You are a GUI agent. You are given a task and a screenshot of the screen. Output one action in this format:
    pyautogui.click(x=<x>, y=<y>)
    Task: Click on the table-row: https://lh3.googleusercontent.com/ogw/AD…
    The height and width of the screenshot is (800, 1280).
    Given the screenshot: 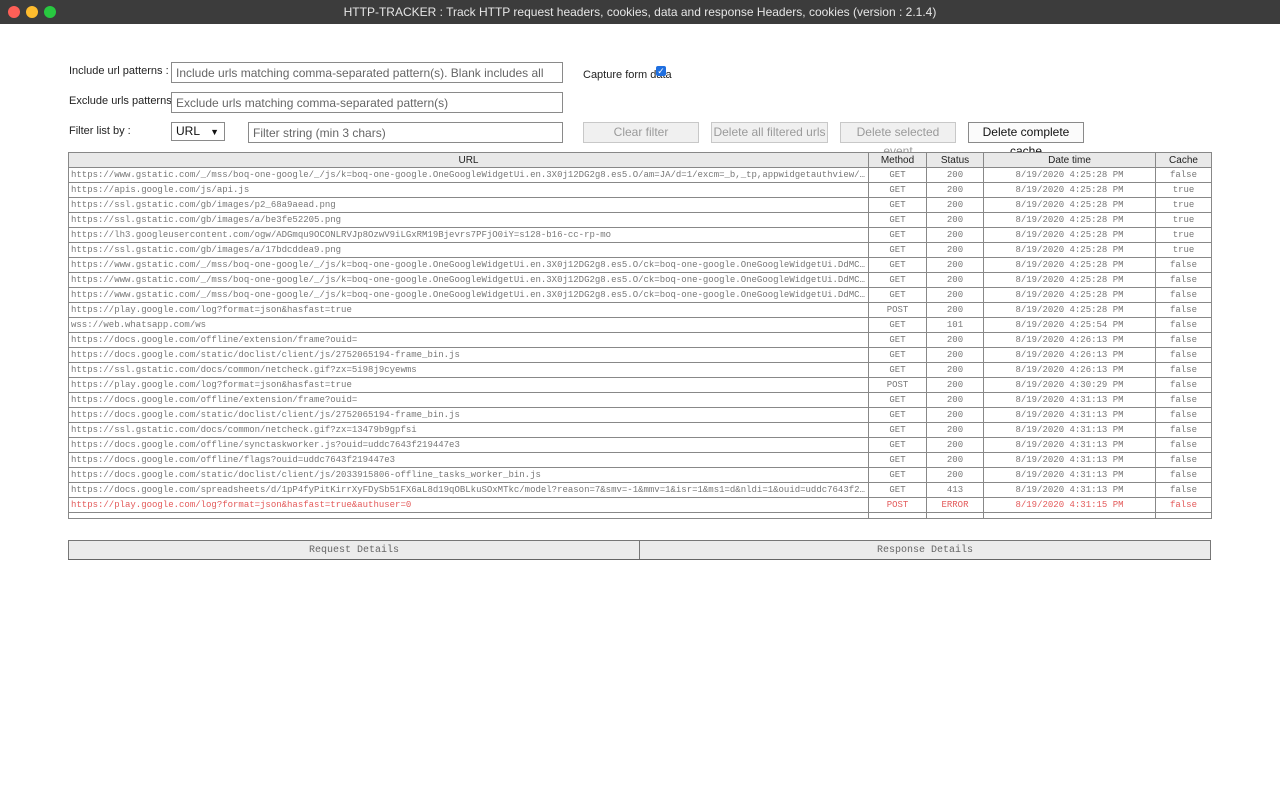 What is the action you would take?
    pyautogui.click(x=640, y=235)
    